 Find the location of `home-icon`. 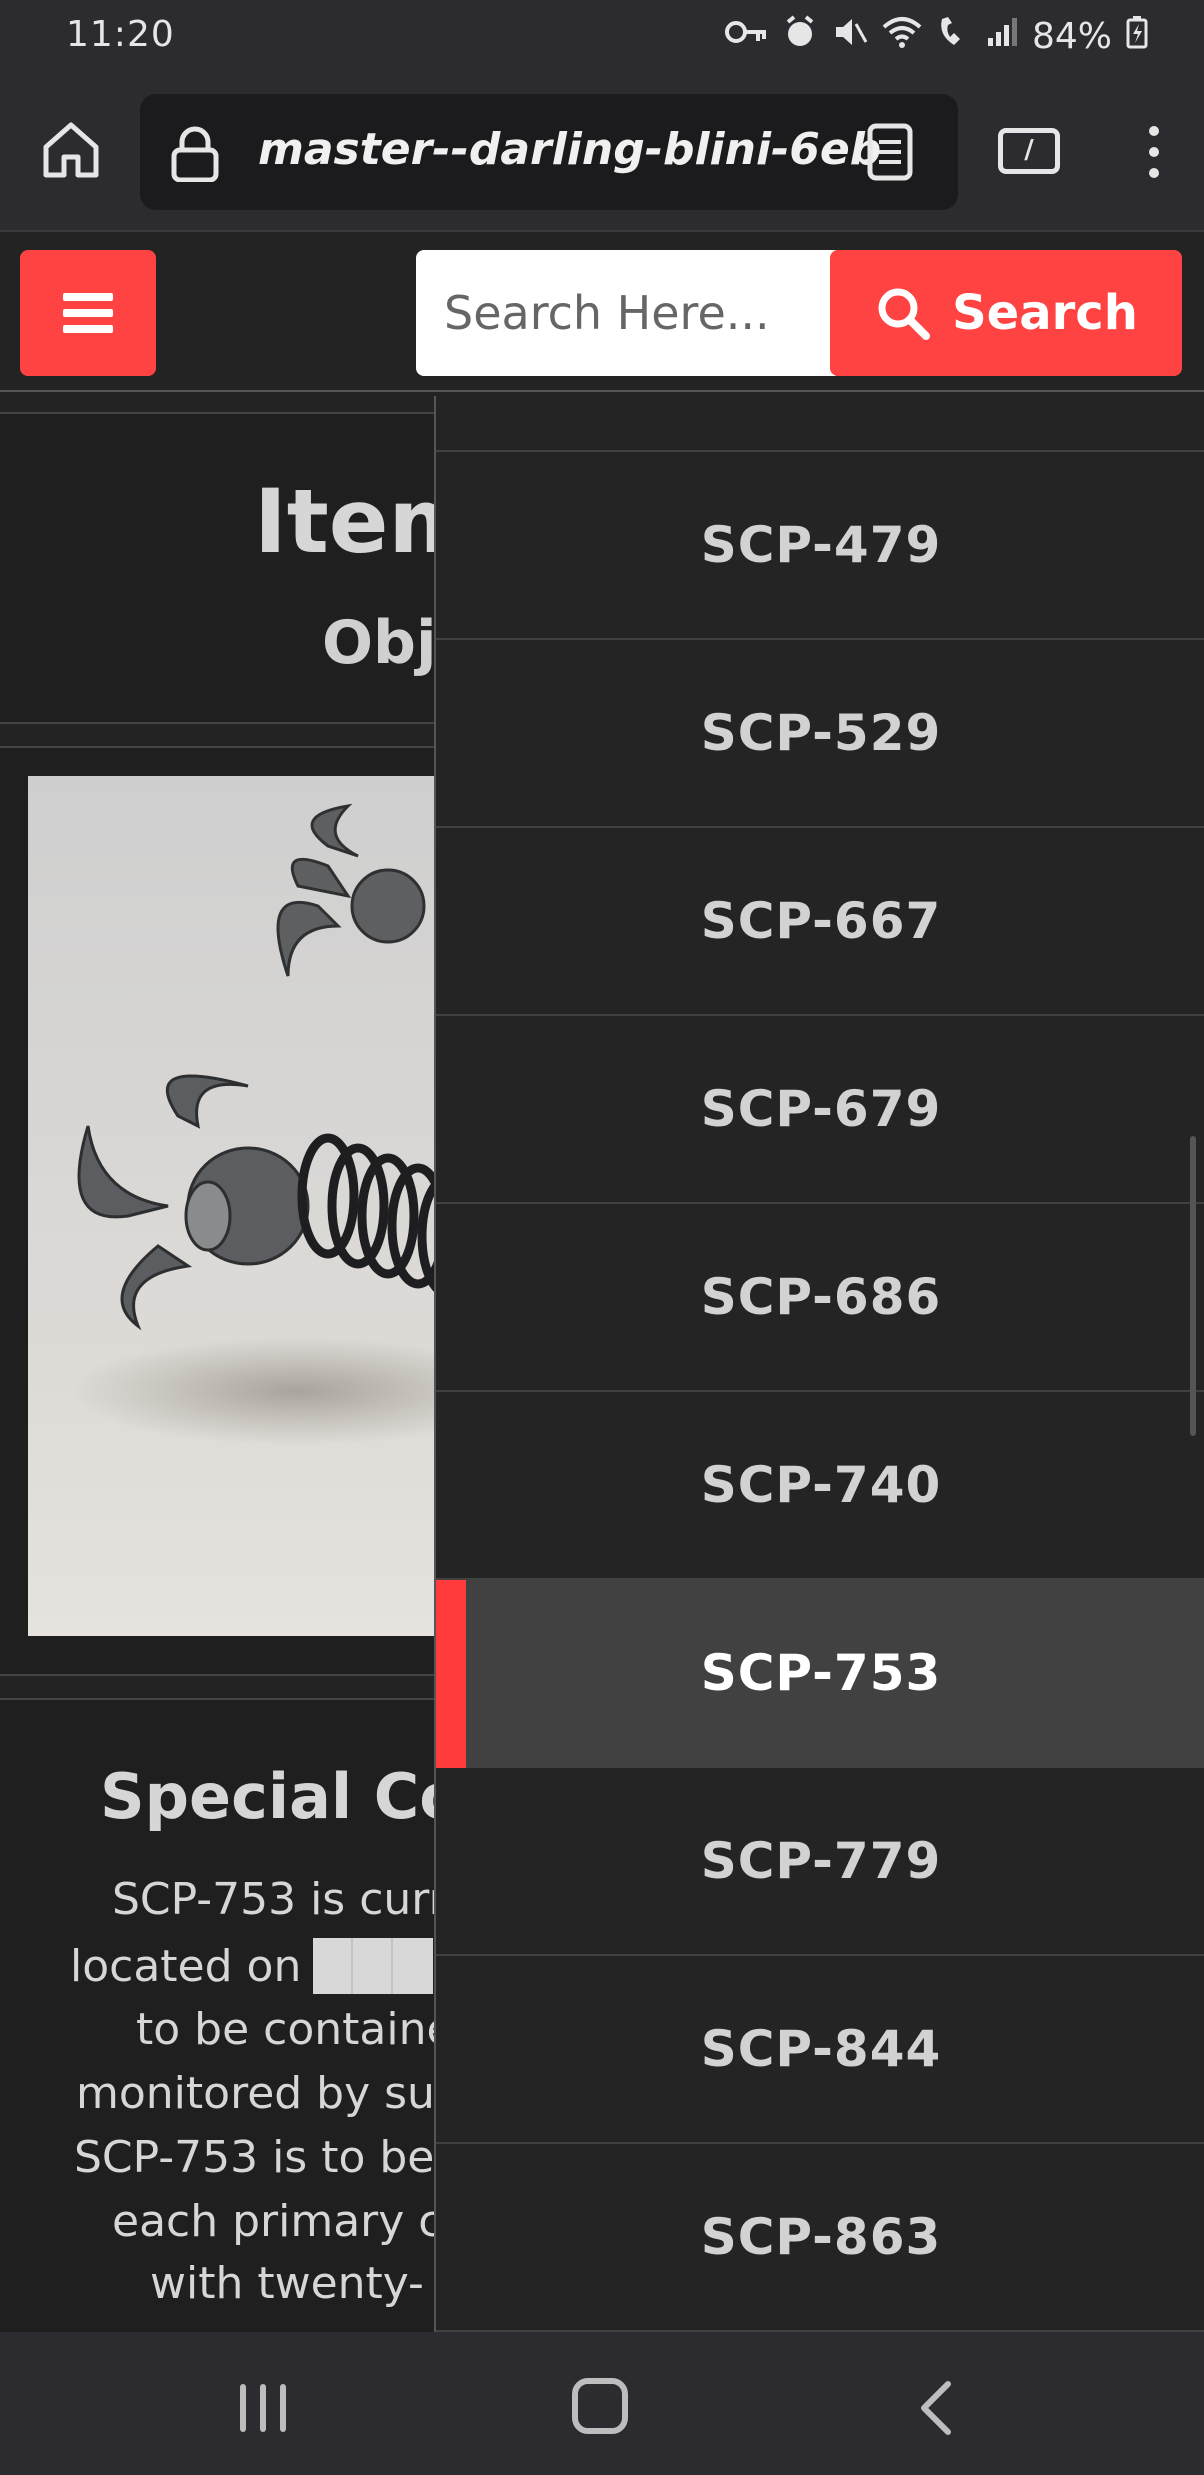

home-icon is located at coordinates (71, 150).